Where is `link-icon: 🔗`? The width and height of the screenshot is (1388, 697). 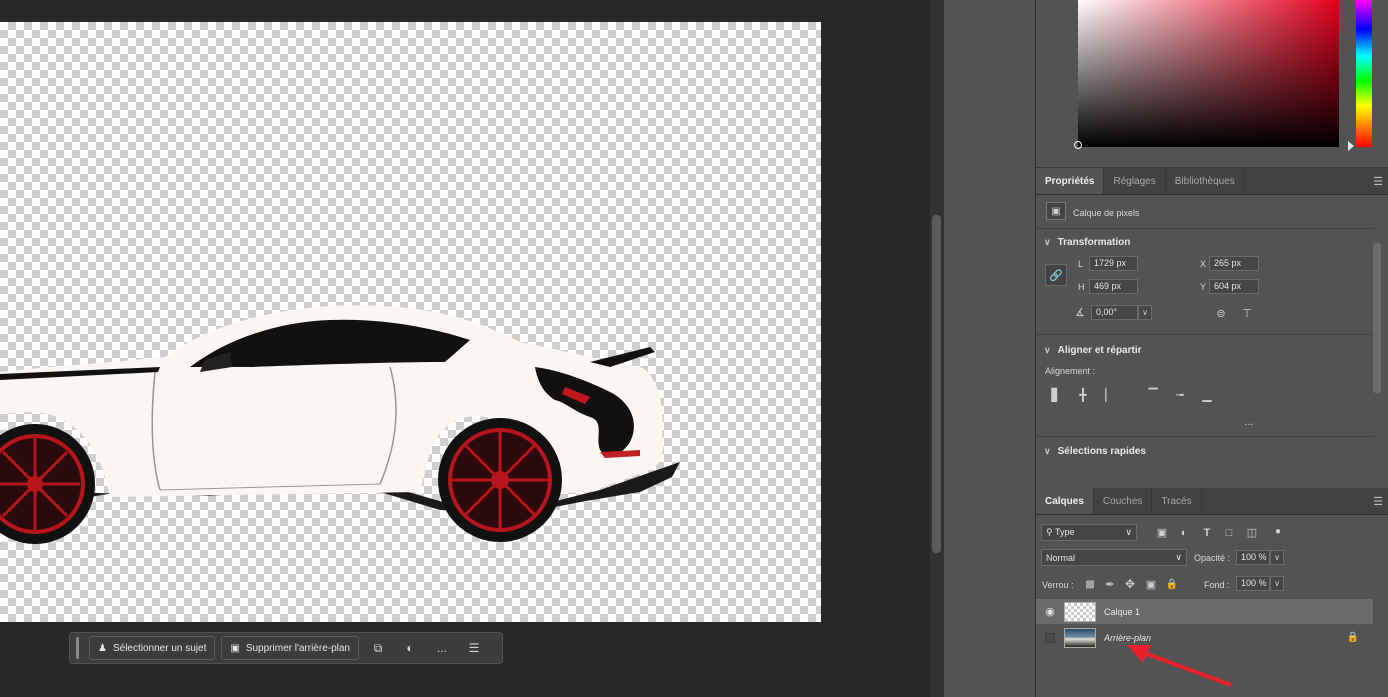 link-icon: 🔗 is located at coordinates (1056, 275).